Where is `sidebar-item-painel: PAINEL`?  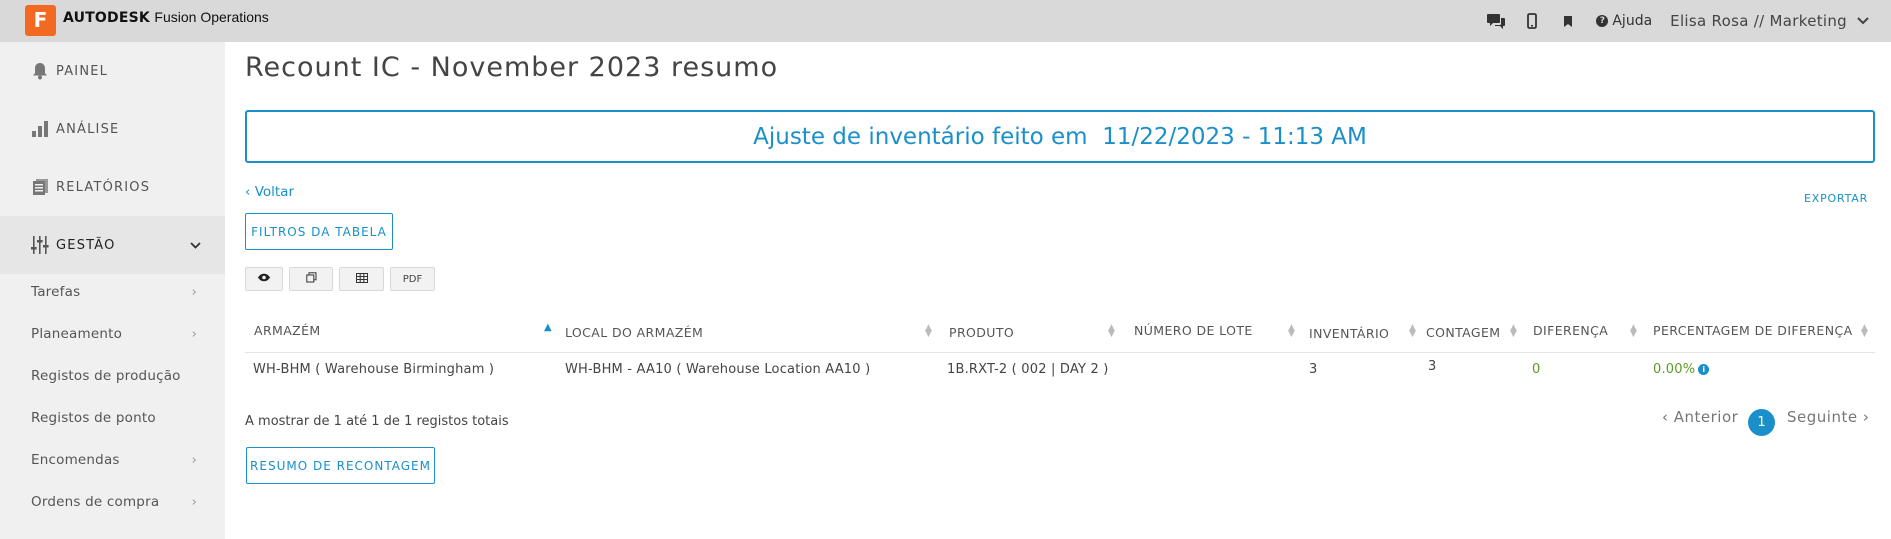 sidebar-item-painel: PAINEL is located at coordinates (112, 71).